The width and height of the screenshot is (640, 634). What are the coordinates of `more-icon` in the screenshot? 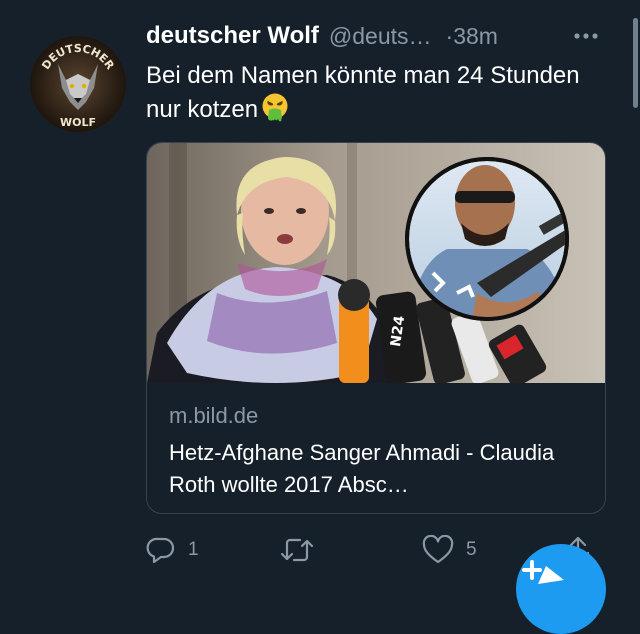 It's located at (586, 36).